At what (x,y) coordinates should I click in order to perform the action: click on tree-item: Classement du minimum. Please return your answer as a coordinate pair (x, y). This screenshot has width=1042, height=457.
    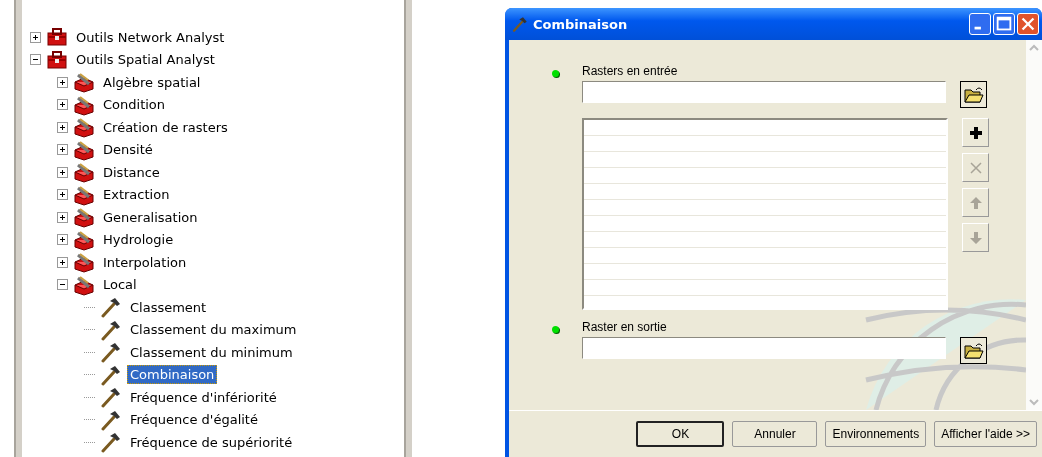
    Looking at the image, I should click on (211, 352).